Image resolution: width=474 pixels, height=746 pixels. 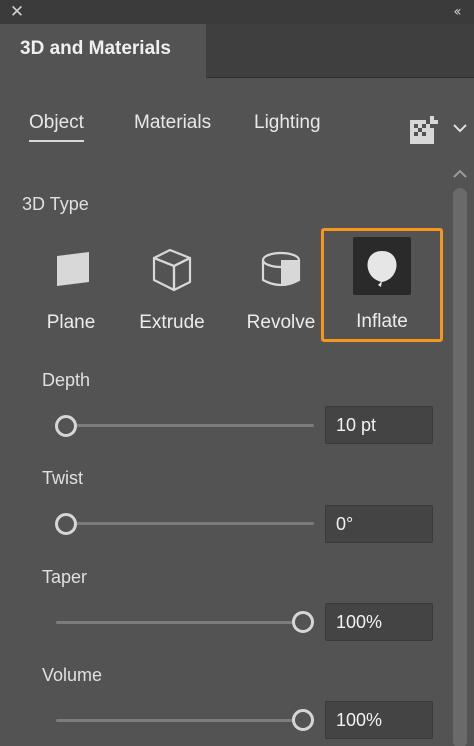 I want to click on depth-slider-knob, so click(x=66, y=426).